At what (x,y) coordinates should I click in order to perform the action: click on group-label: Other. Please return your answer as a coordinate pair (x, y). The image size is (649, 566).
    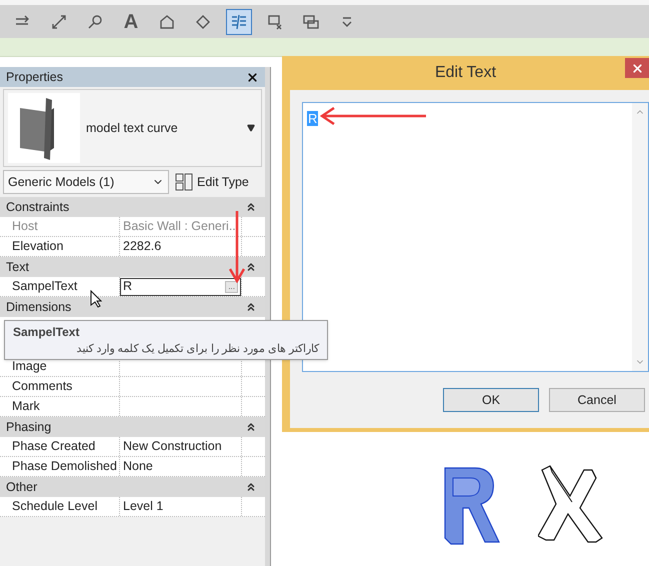
    Looking at the image, I should click on (22, 487).